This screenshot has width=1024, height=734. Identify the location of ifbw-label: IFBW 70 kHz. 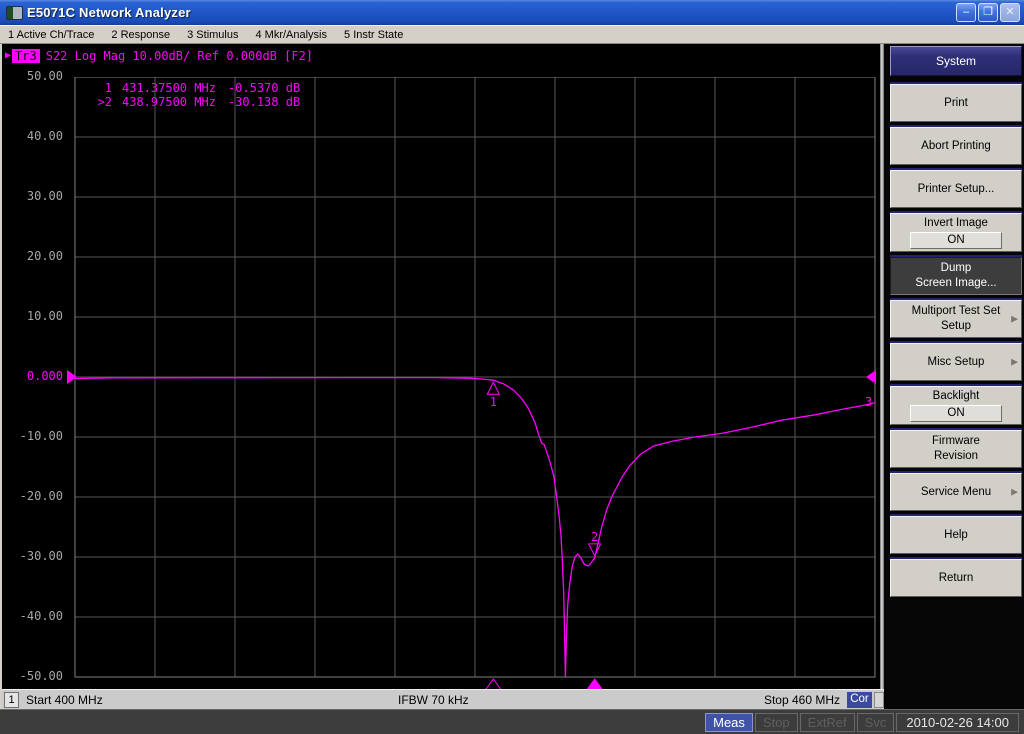
(433, 700).